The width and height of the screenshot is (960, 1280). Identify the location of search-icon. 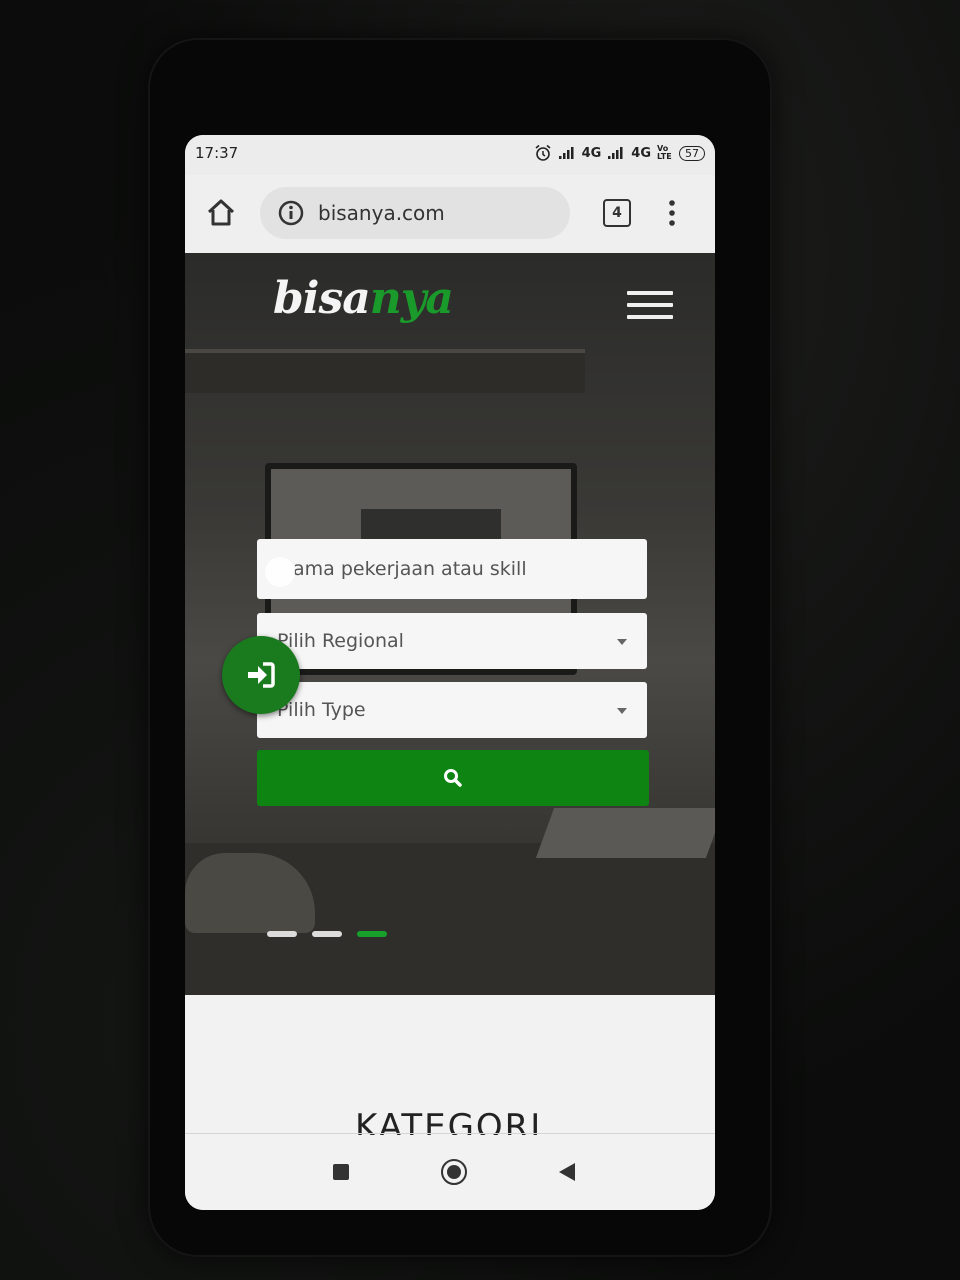
(453, 778).